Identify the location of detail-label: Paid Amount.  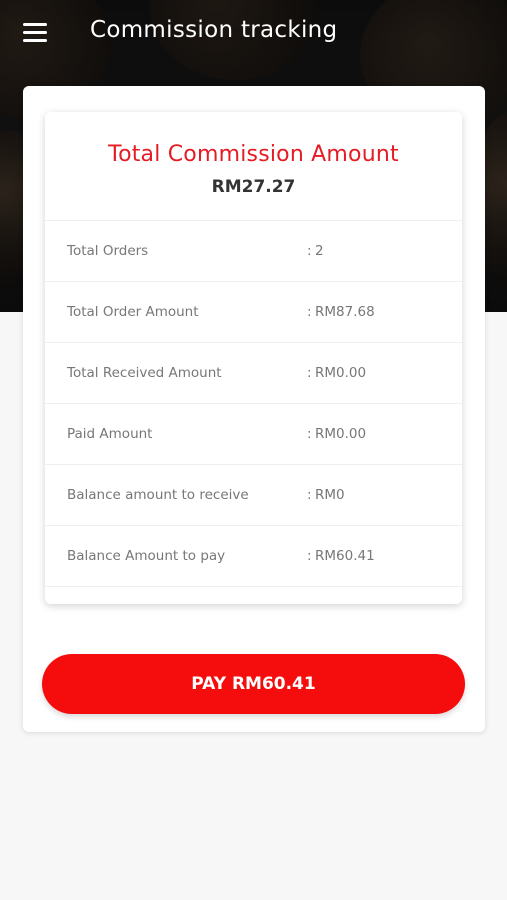
(110, 434).